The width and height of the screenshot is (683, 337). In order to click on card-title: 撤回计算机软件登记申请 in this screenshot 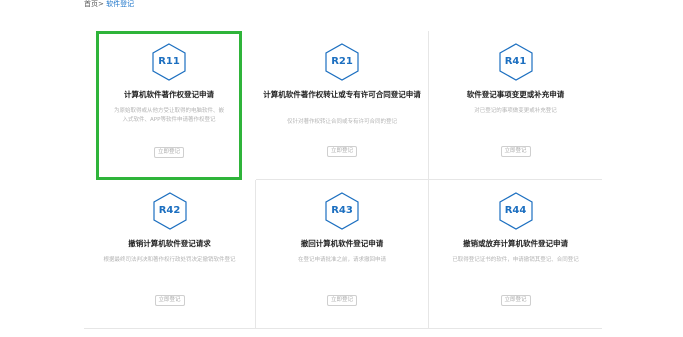, I will do `click(342, 243)`.